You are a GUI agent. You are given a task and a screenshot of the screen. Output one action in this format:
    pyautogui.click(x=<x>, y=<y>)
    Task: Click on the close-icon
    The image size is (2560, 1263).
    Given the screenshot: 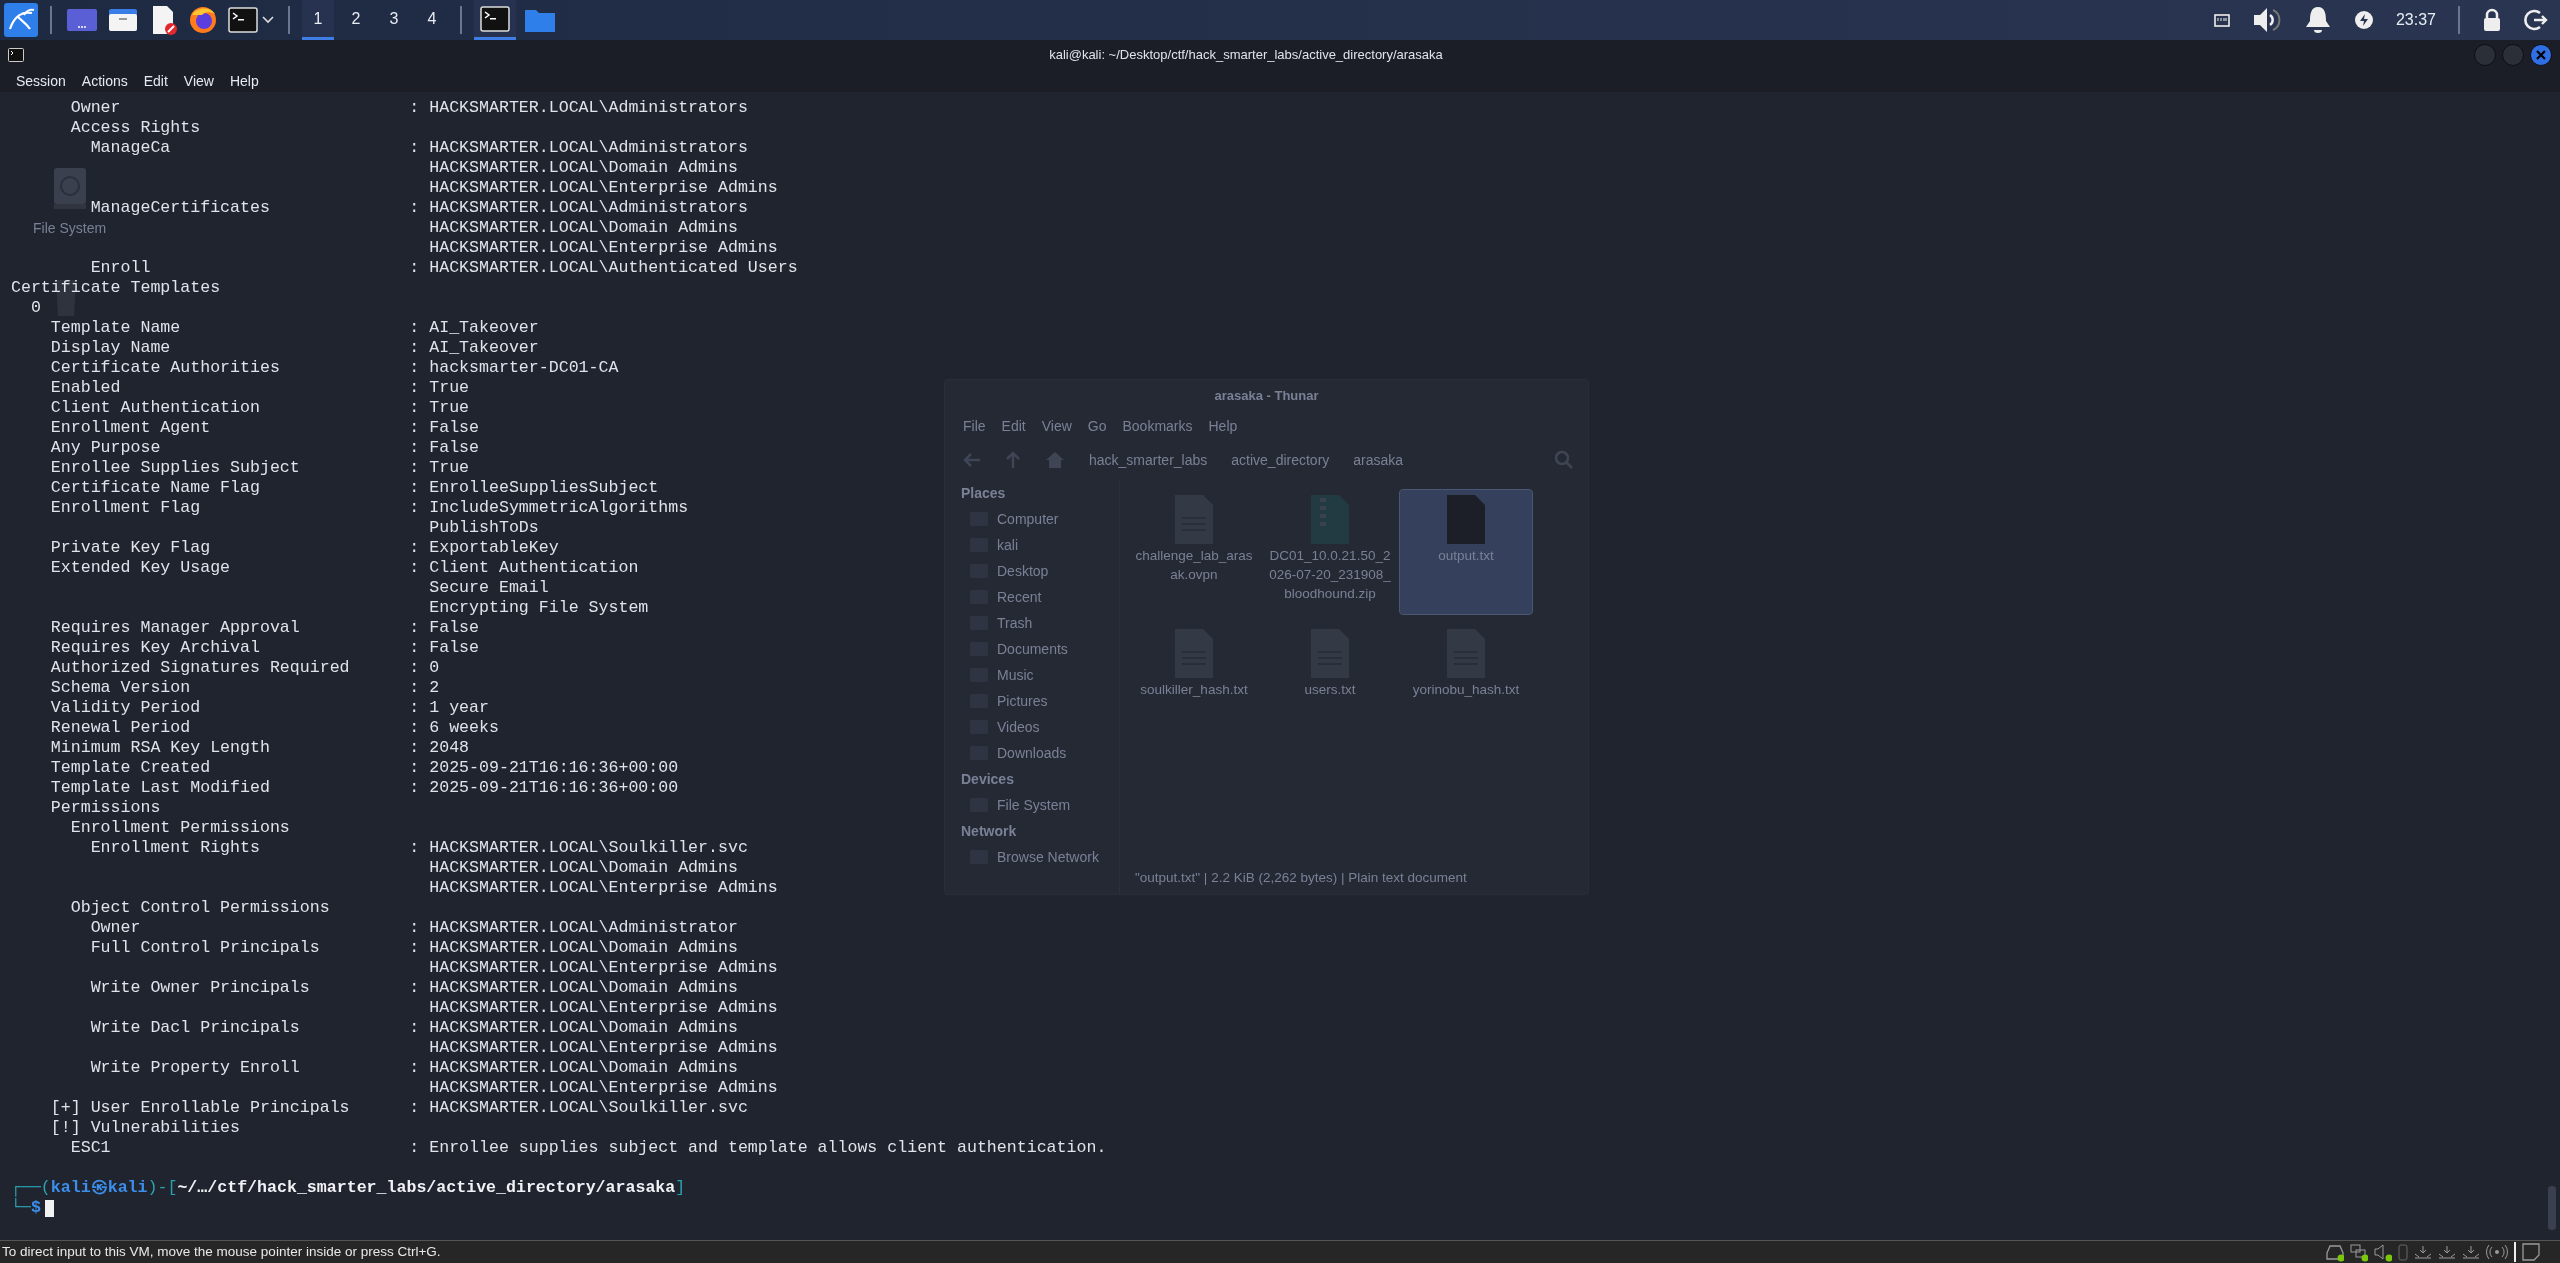 What is the action you would take?
    pyautogui.click(x=2541, y=55)
    